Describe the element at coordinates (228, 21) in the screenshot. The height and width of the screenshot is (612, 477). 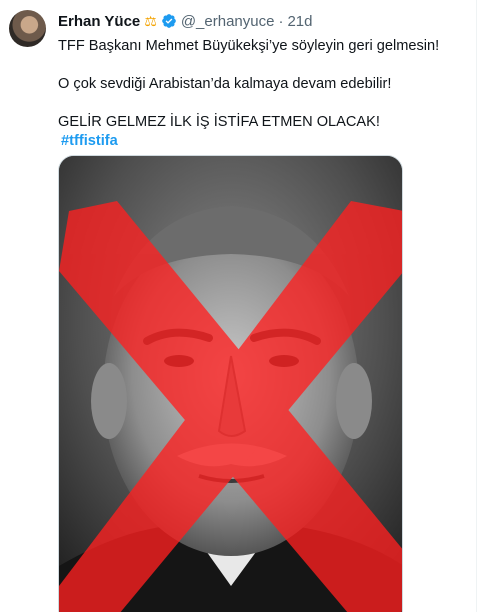
I see `author-handle: @_erhanyuce` at that location.